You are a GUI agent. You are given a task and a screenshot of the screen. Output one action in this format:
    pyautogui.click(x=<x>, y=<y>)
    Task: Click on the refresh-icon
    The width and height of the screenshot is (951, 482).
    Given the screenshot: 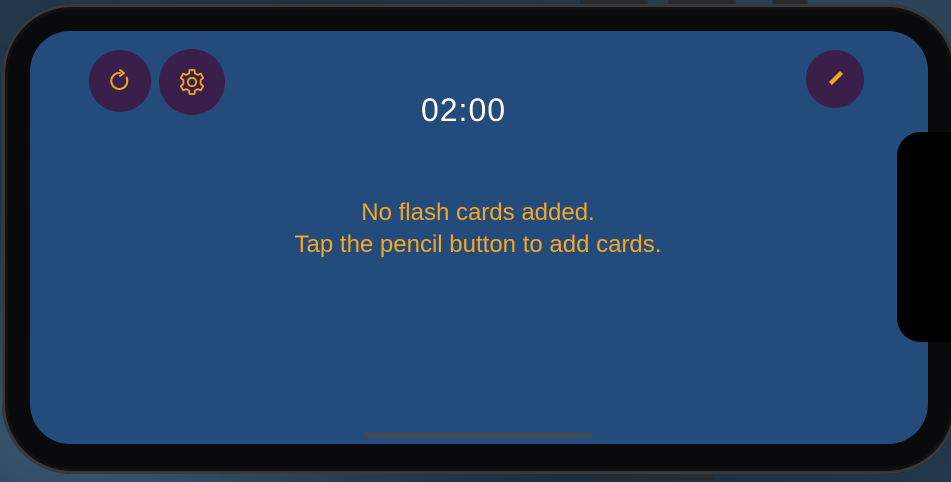 What is the action you would take?
    pyautogui.click(x=120, y=81)
    